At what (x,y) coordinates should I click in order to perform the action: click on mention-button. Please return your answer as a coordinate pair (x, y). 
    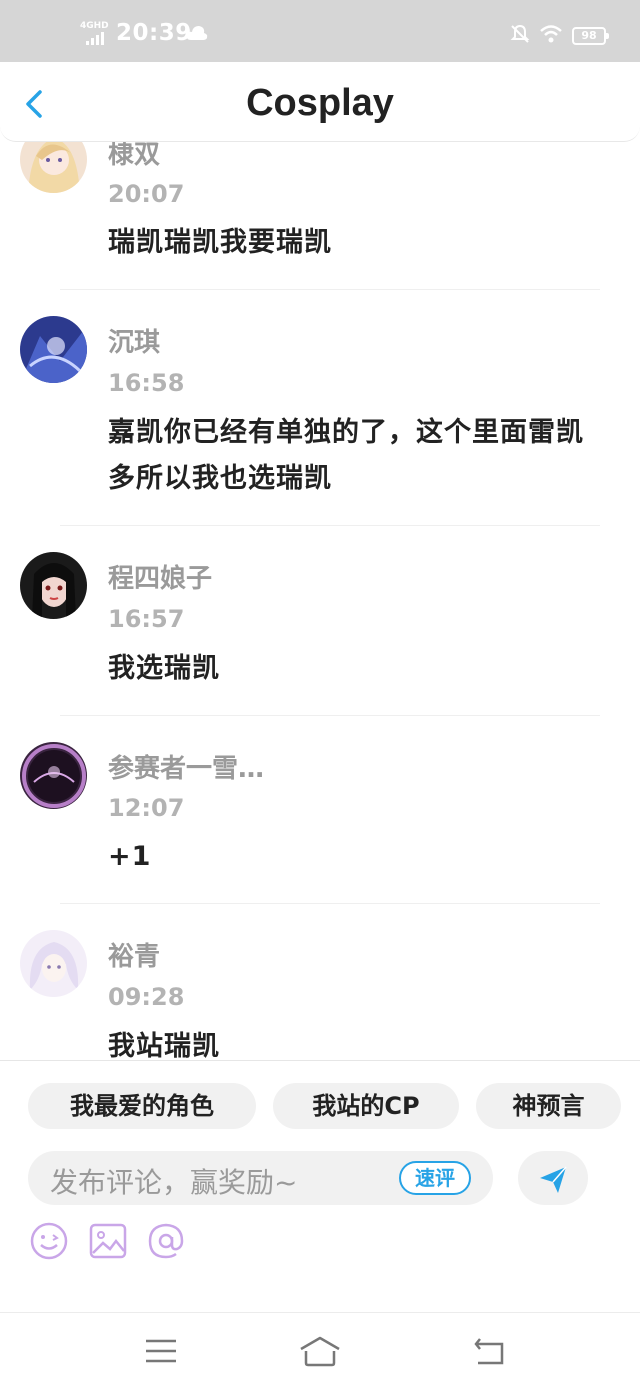
    Looking at the image, I should click on (166, 1241).